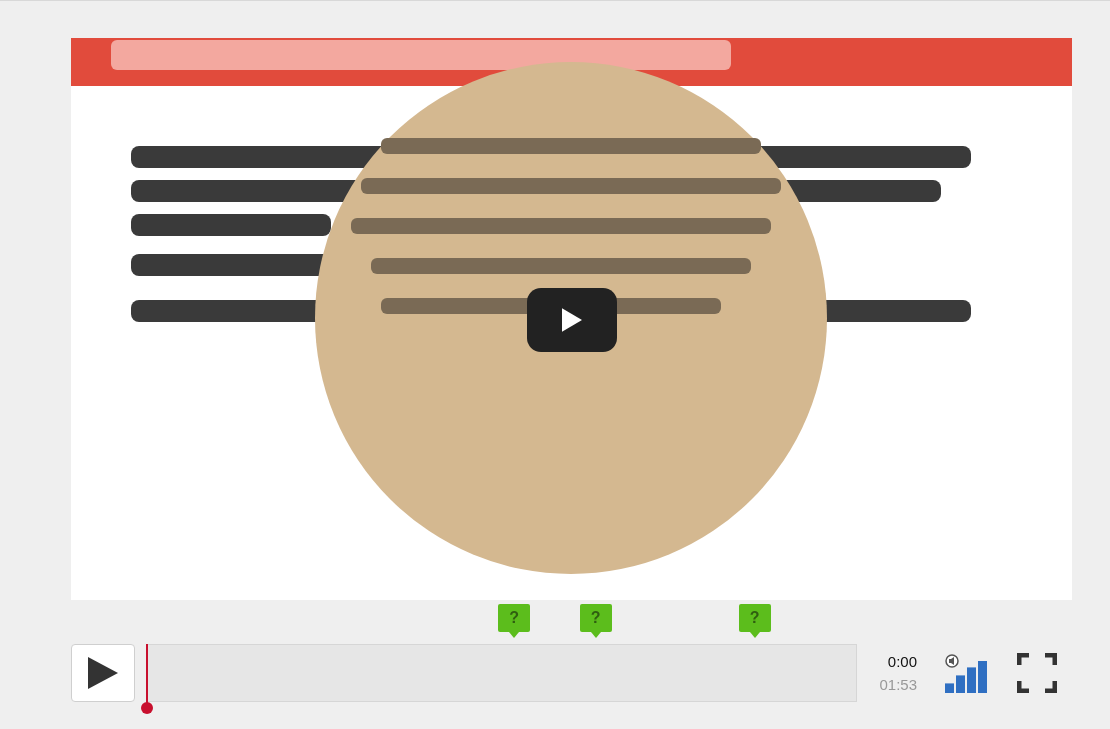 The image size is (1110, 729). What do you see at coordinates (1037, 673) in the screenshot?
I see `fullscreen-icon` at bounding box center [1037, 673].